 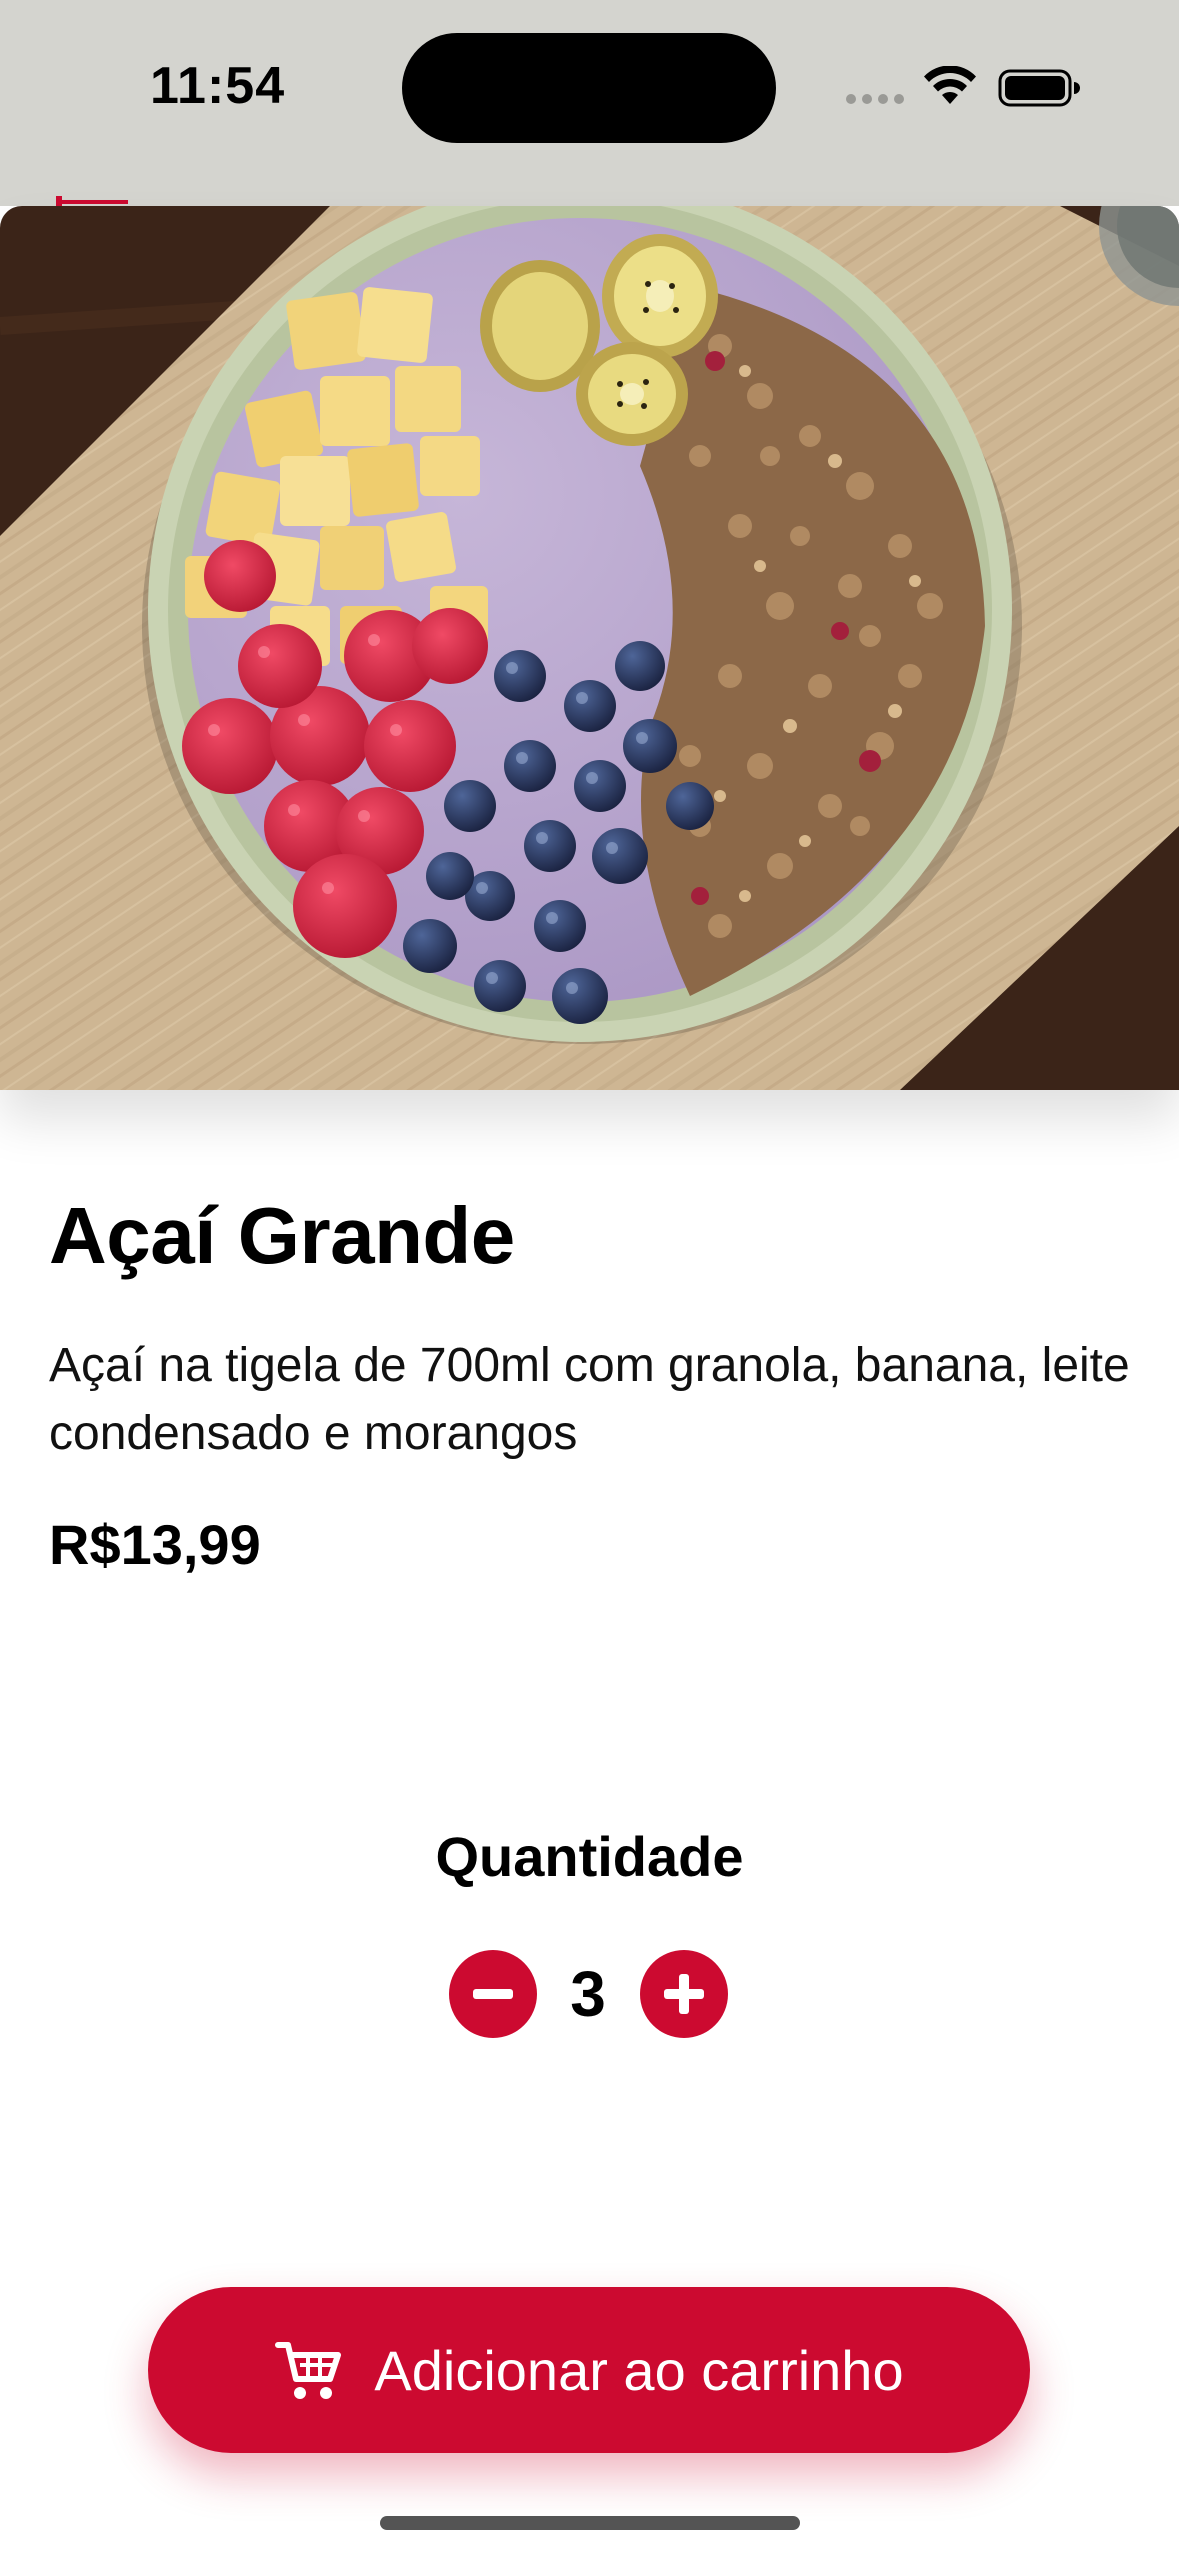 What do you see at coordinates (950, 85) in the screenshot?
I see `wifi-icon` at bounding box center [950, 85].